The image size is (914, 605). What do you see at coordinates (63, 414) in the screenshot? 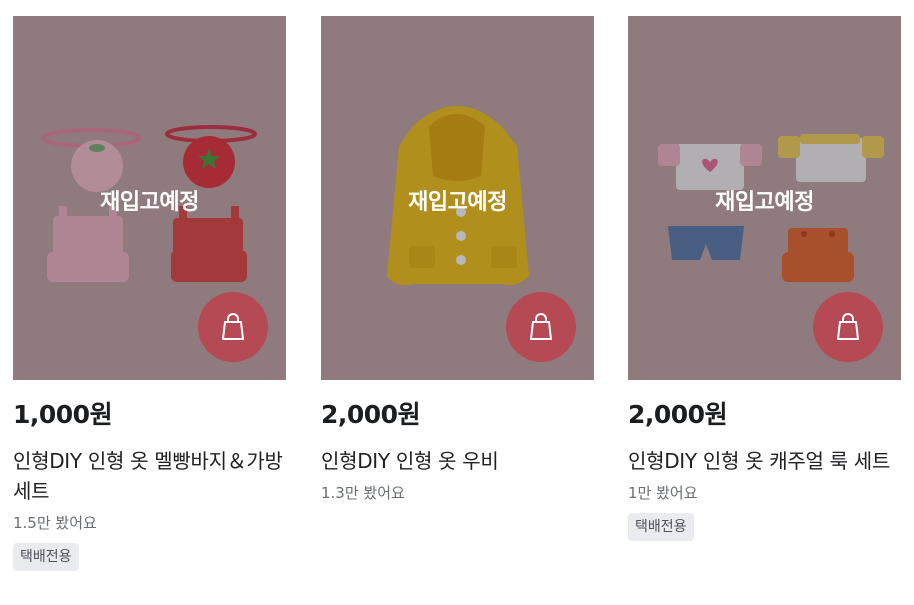
I see `product-price: 1,000원` at bounding box center [63, 414].